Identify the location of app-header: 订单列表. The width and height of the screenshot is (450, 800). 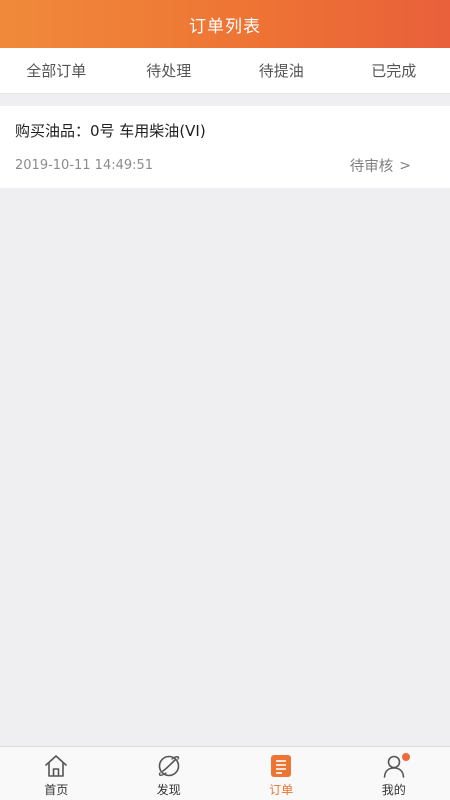
(225, 24).